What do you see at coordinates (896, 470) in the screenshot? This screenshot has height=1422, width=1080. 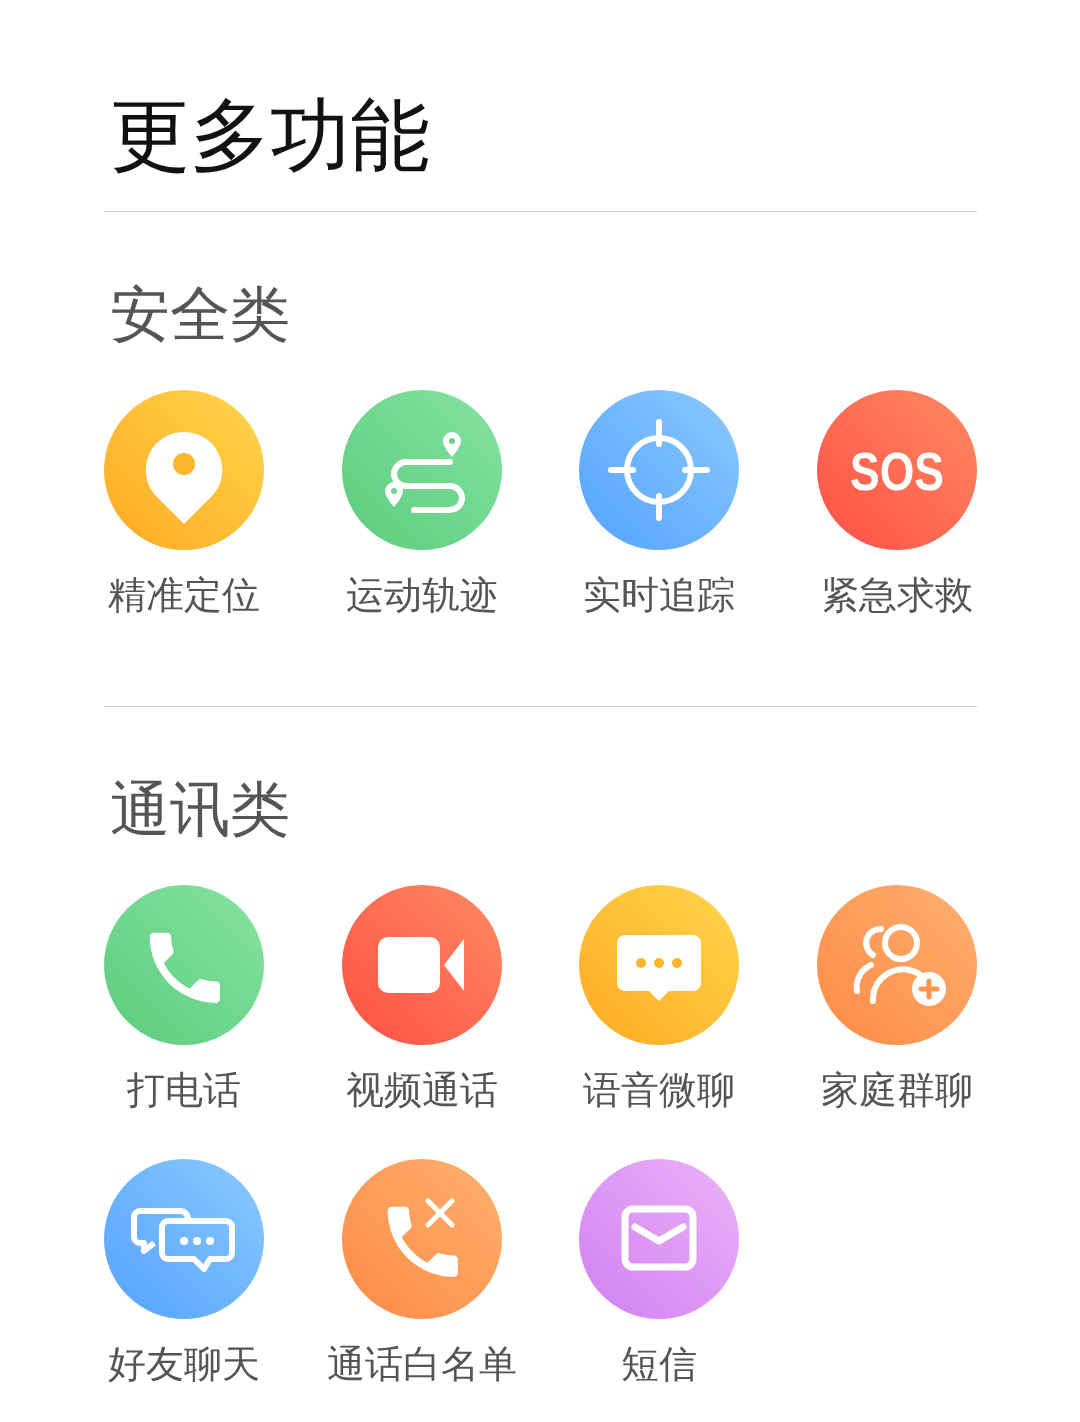 I see `sos-icon: SOS` at bounding box center [896, 470].